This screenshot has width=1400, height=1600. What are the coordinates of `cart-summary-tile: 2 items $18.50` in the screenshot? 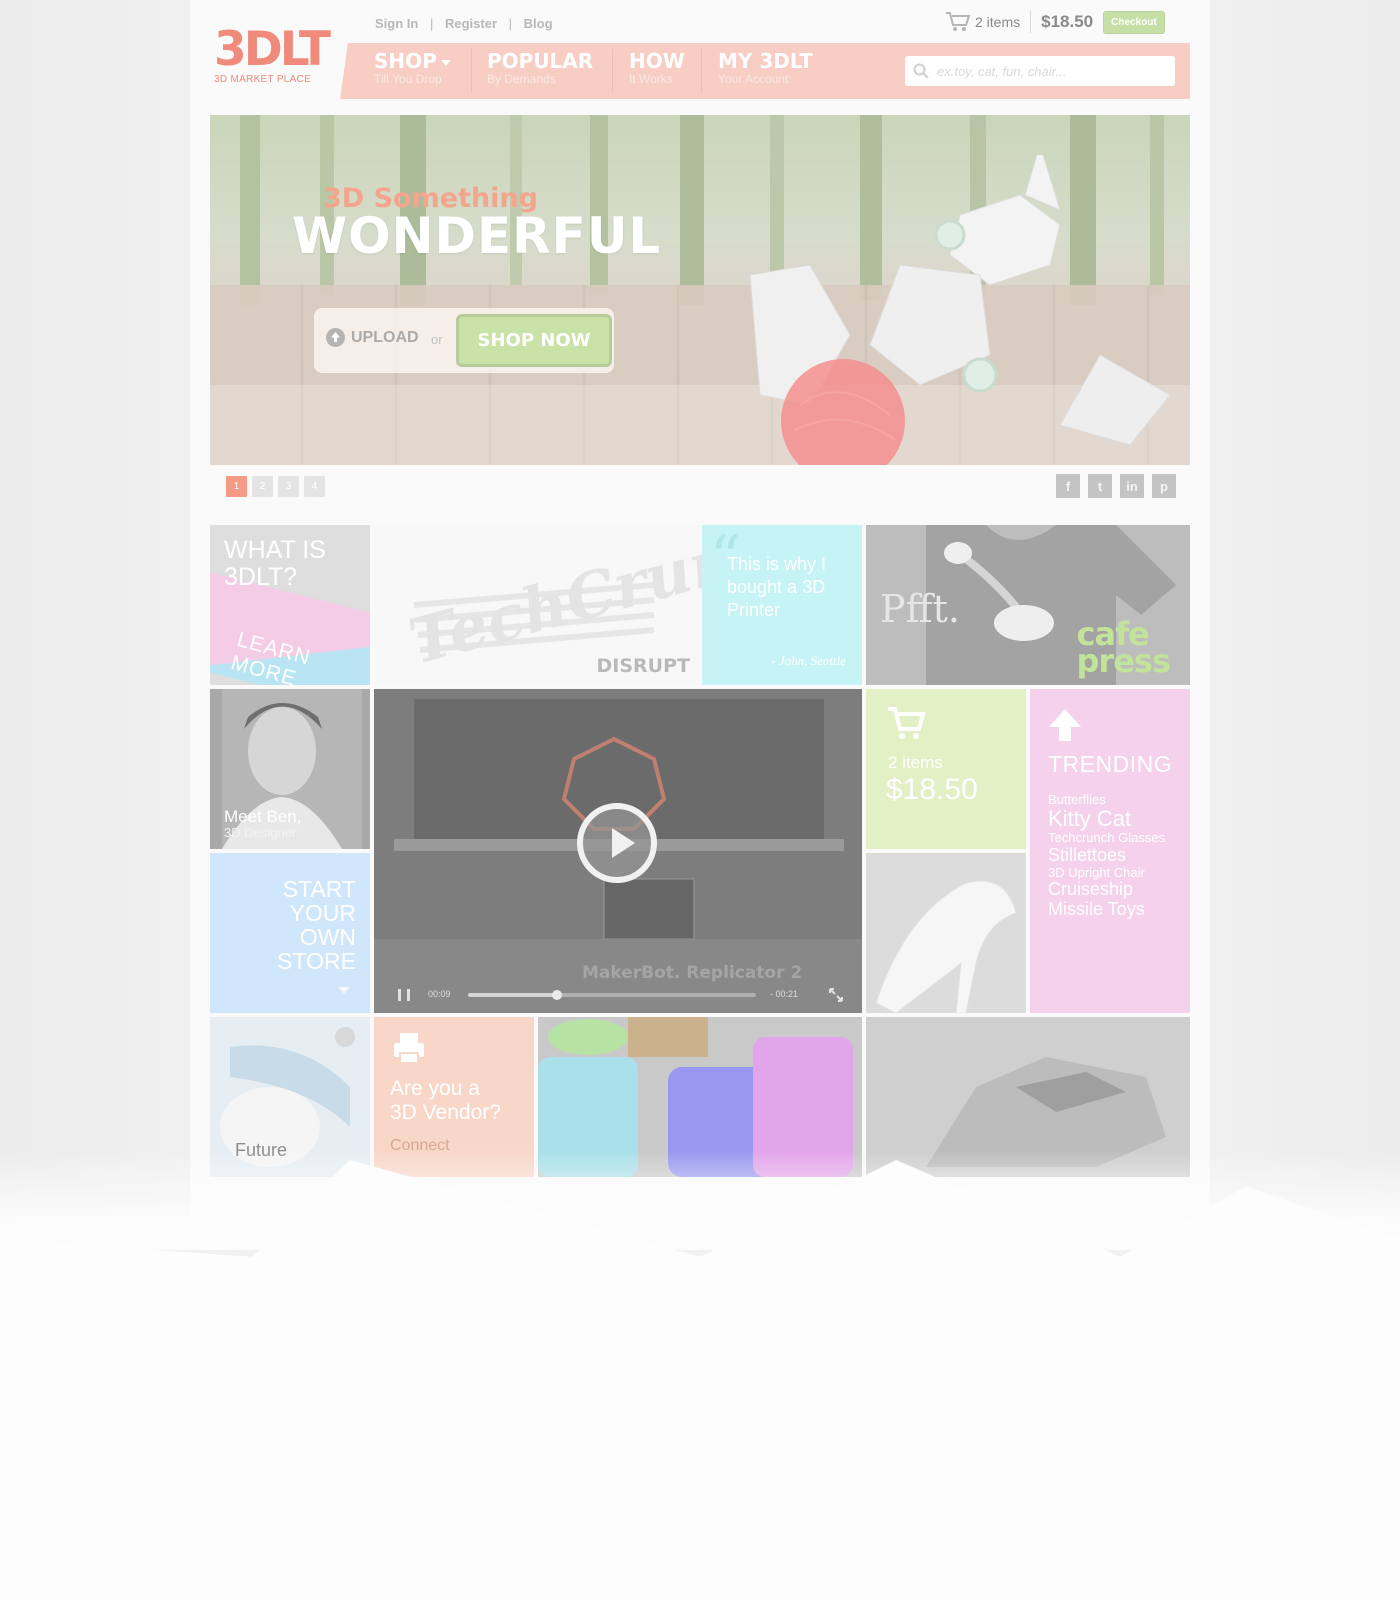 It's located at (946, 769).